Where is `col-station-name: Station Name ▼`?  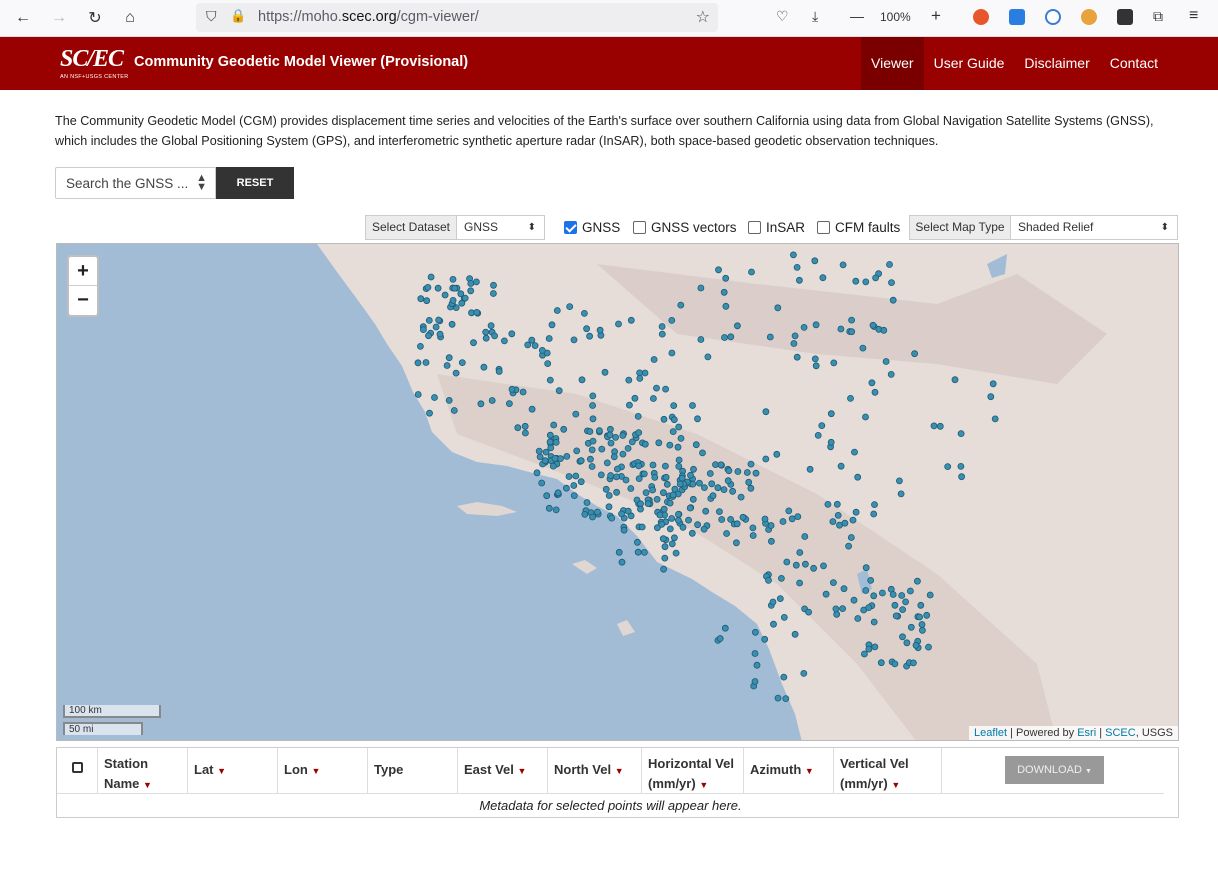 col-station-name: Station Name ▼ is located at coordinates (143, 770).